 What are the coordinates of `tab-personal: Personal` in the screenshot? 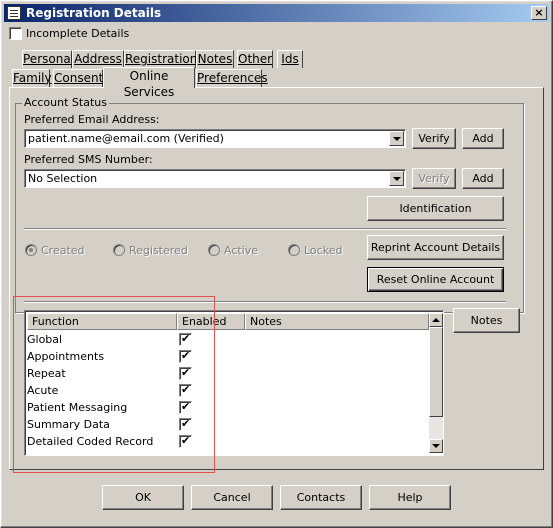 It's located at (48, 59).